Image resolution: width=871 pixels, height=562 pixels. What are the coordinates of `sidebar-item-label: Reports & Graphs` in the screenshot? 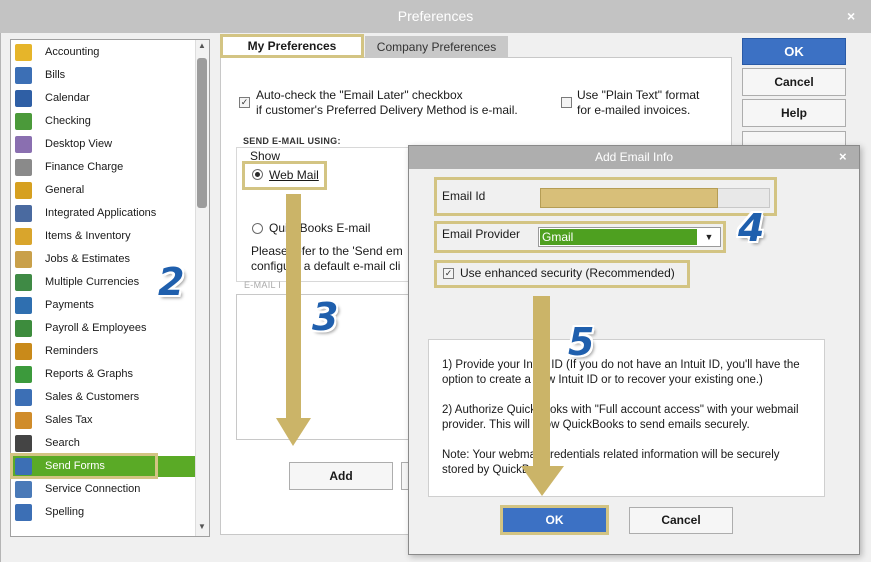 It's located at (89, 374).